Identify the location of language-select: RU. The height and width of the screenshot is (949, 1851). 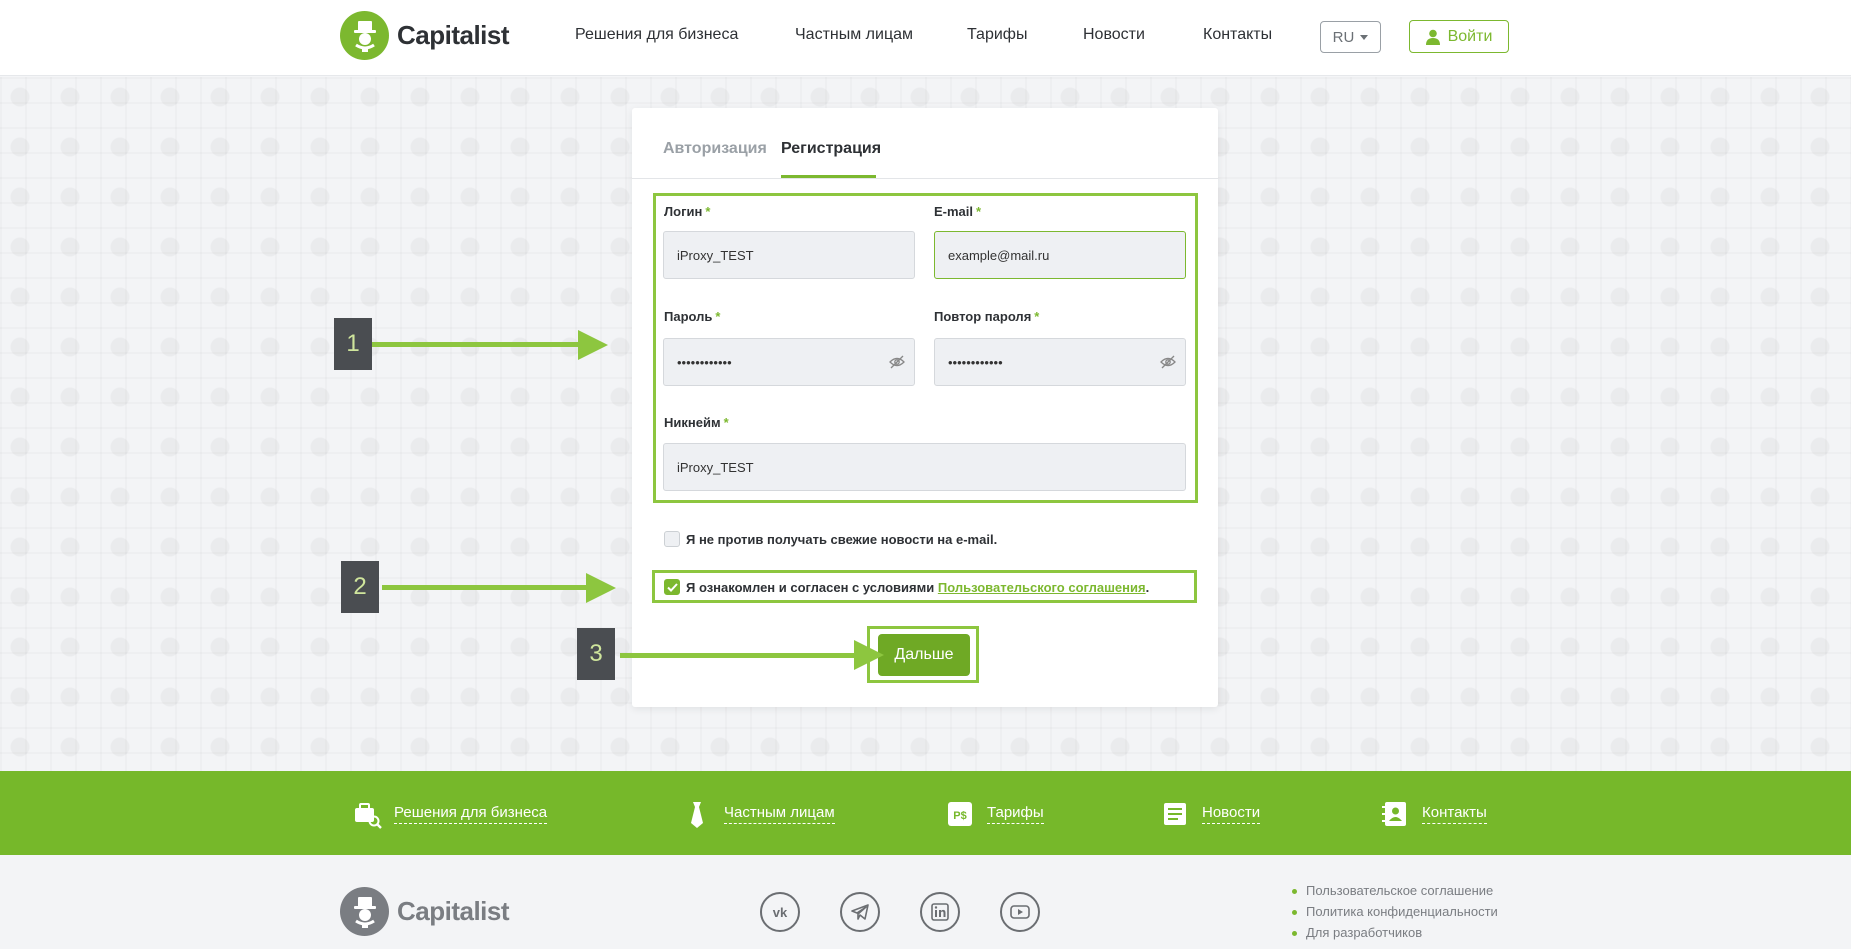
(1350, 37).